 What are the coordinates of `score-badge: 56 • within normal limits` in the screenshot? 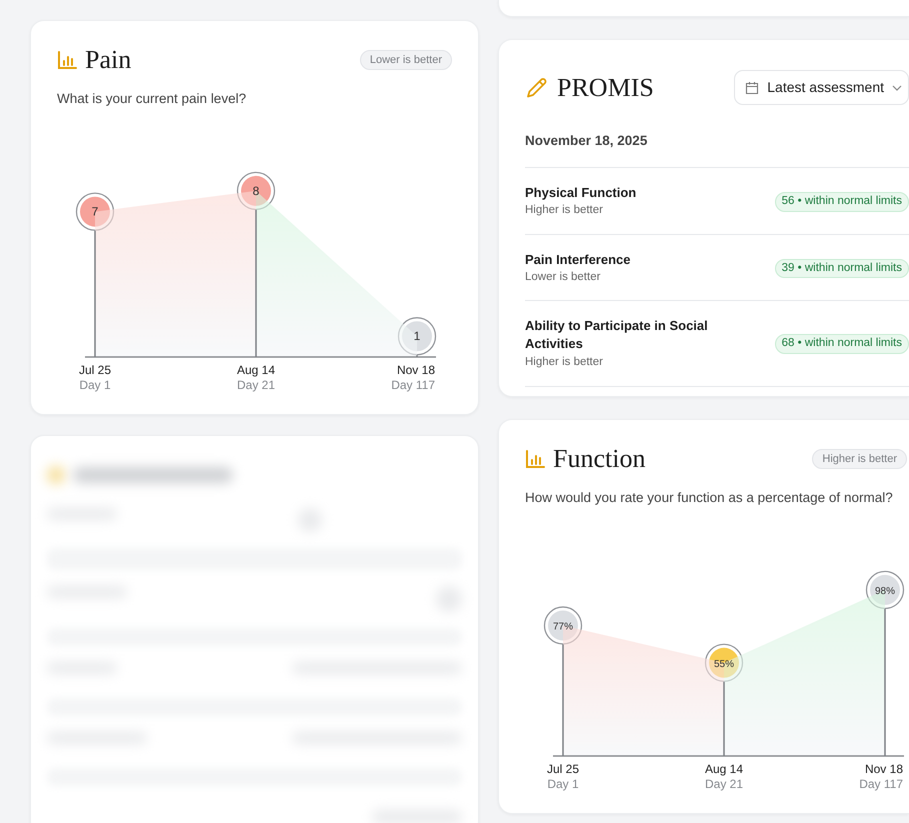 It's located at (841, 202).